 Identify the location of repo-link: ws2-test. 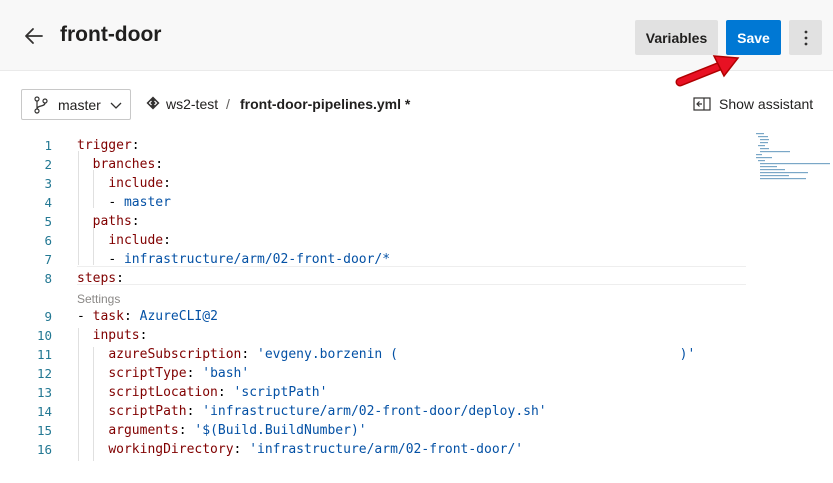
(192, 104).